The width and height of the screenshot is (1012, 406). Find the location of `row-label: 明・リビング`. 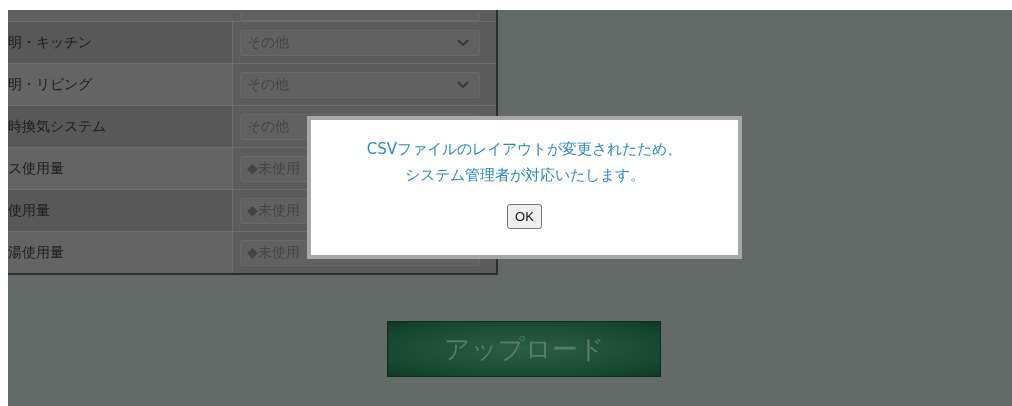

row-label: 明・リビング is located at coordinates (50, 84).